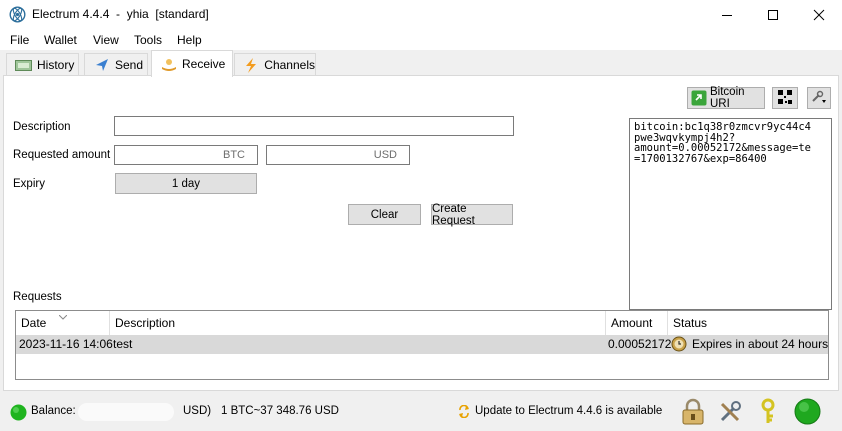 The height and width of the screenshot is (431, 842). I want to click on usd-amount-input: USD, so click(338, 155).